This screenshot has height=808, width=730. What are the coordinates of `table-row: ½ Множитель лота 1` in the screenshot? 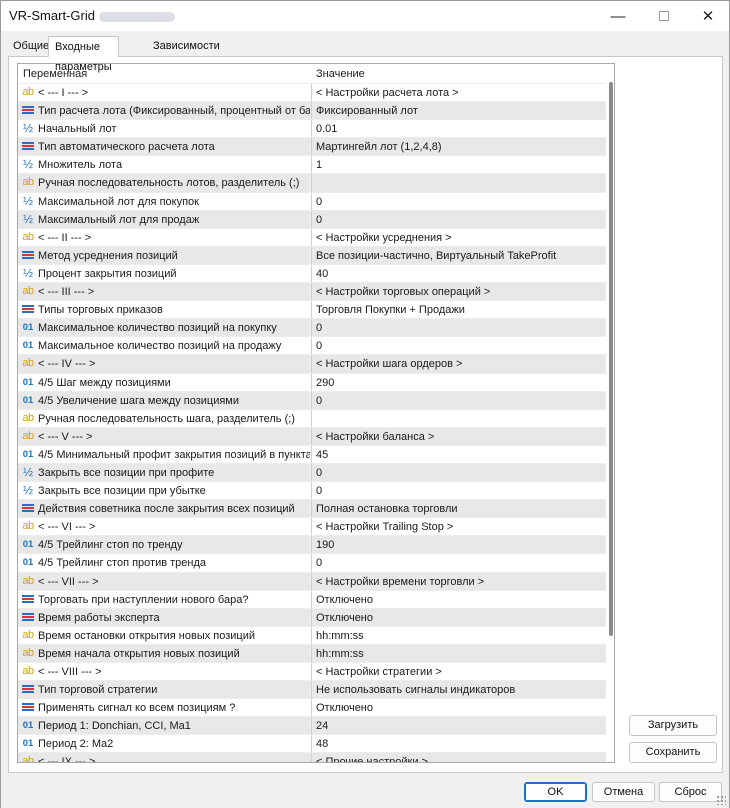 It's located at (312, 164).